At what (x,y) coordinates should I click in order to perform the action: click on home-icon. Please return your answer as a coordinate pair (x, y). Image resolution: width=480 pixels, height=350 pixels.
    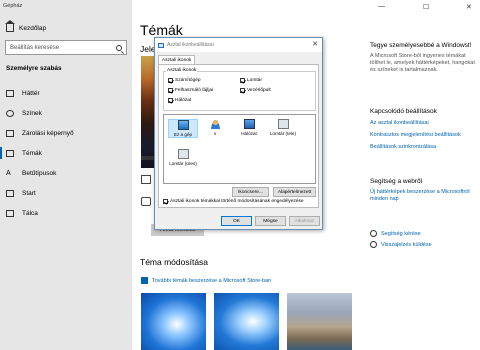
    Looking at the image, I should click on (10, 26).